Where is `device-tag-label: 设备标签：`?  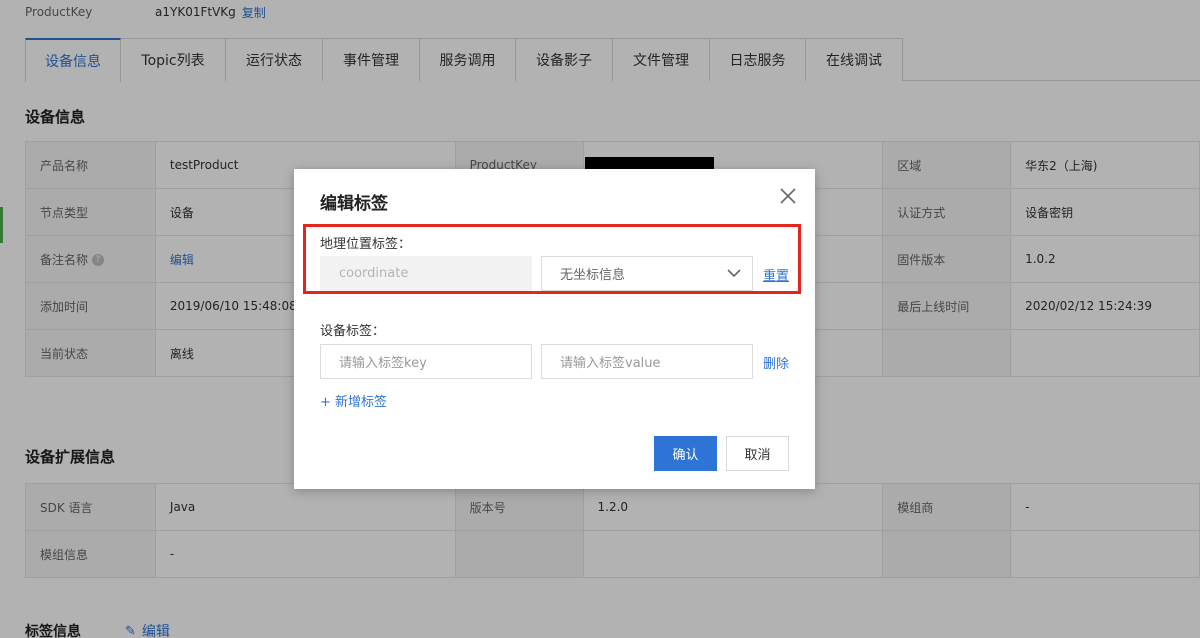
device-tag-label: 设备标签： is located at coordinates (353, 331).